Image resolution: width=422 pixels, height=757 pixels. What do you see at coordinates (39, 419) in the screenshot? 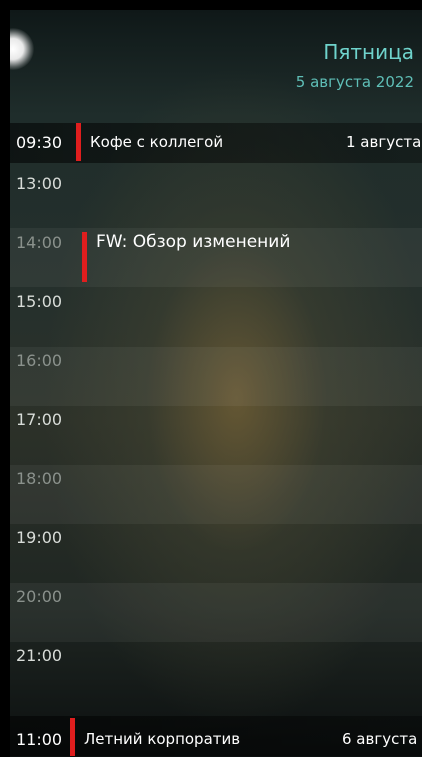
I see `hour-label: 17:00` at bounding box center [39, 419].